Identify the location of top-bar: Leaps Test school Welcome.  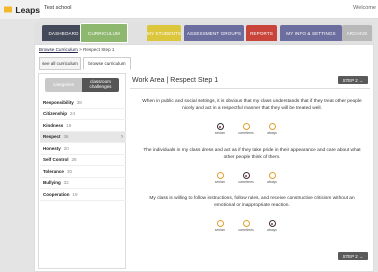
(189, 9).